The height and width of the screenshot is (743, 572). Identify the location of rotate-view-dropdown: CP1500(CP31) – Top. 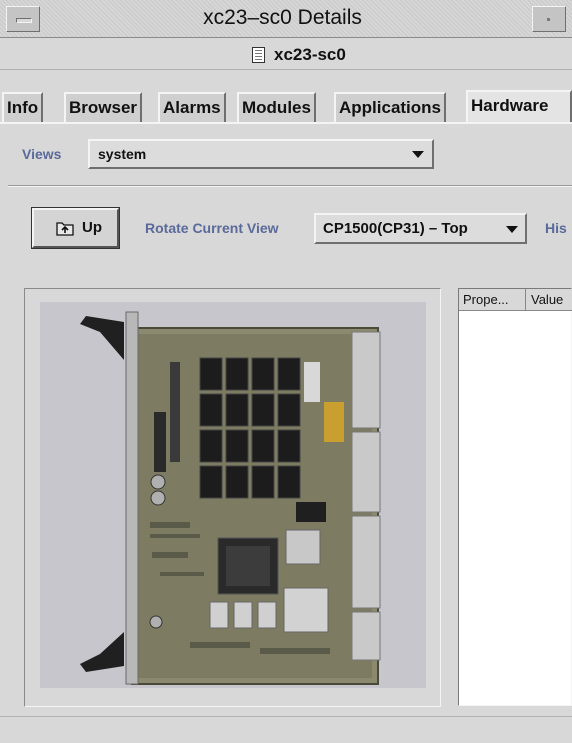
(420, 228).